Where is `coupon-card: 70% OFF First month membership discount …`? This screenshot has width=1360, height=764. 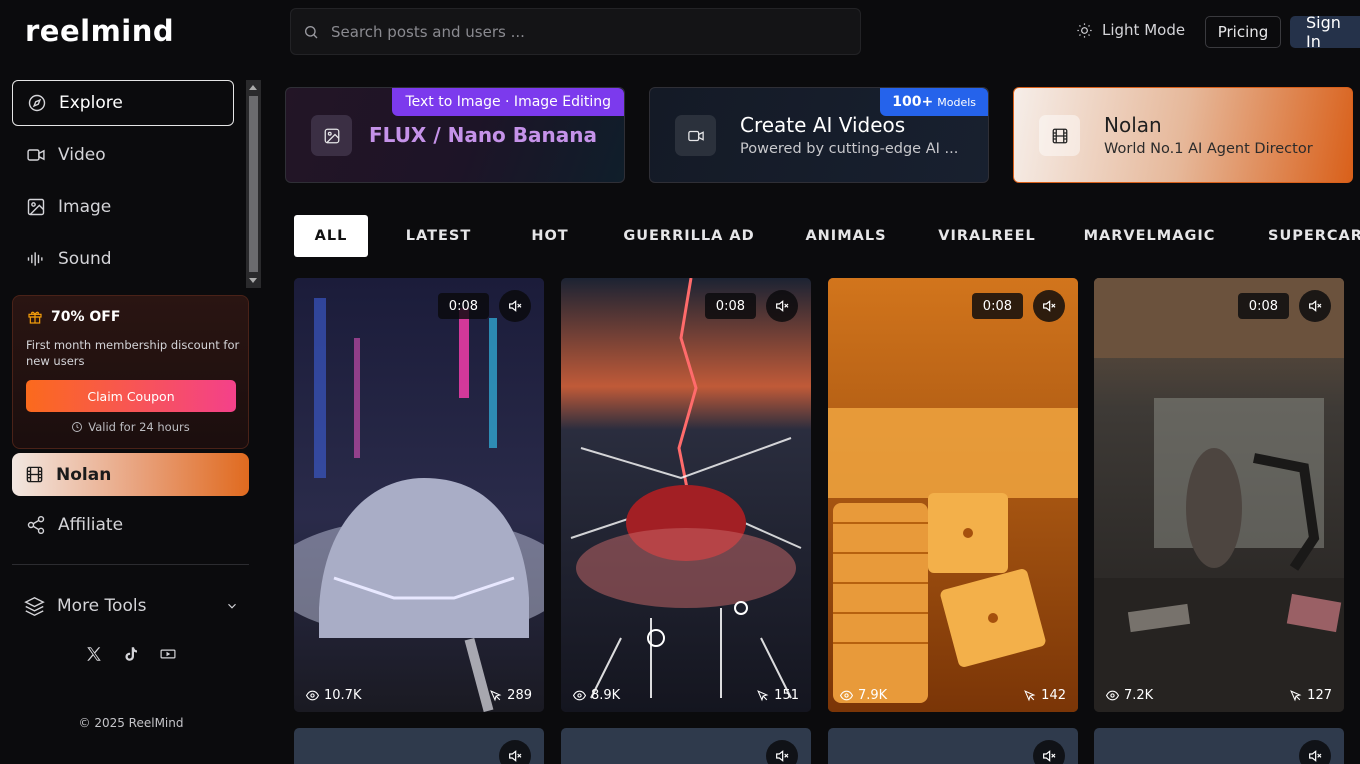
coupon-card: 70% OFF First month membership discount … is located at coordinates (130, 372).